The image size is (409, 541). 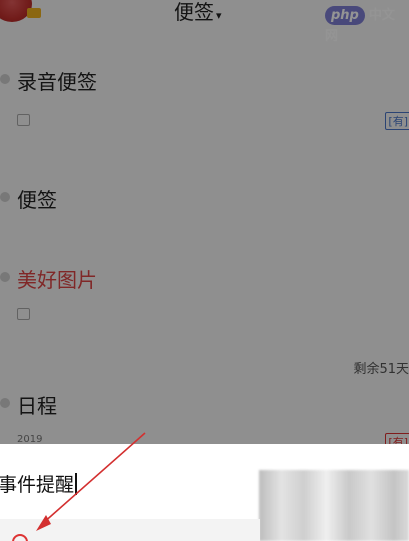 I want to click on blurred-image, so click(x=334, y=505).